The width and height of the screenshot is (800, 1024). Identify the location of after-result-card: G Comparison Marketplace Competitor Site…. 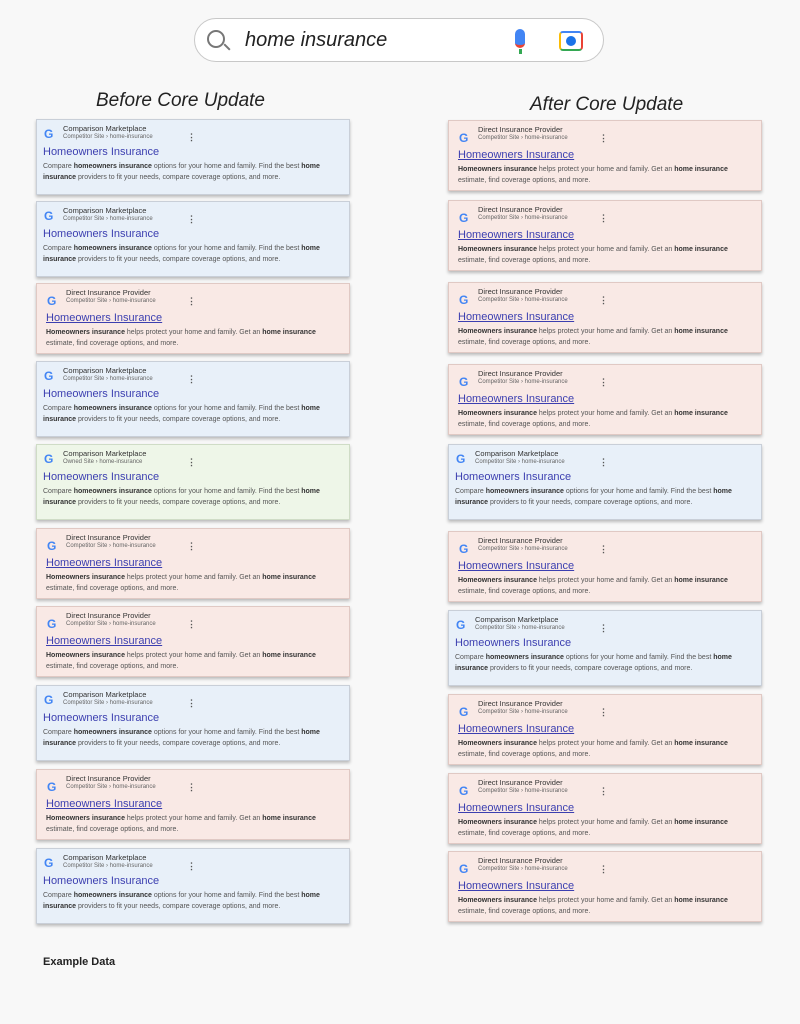
(605, 648).